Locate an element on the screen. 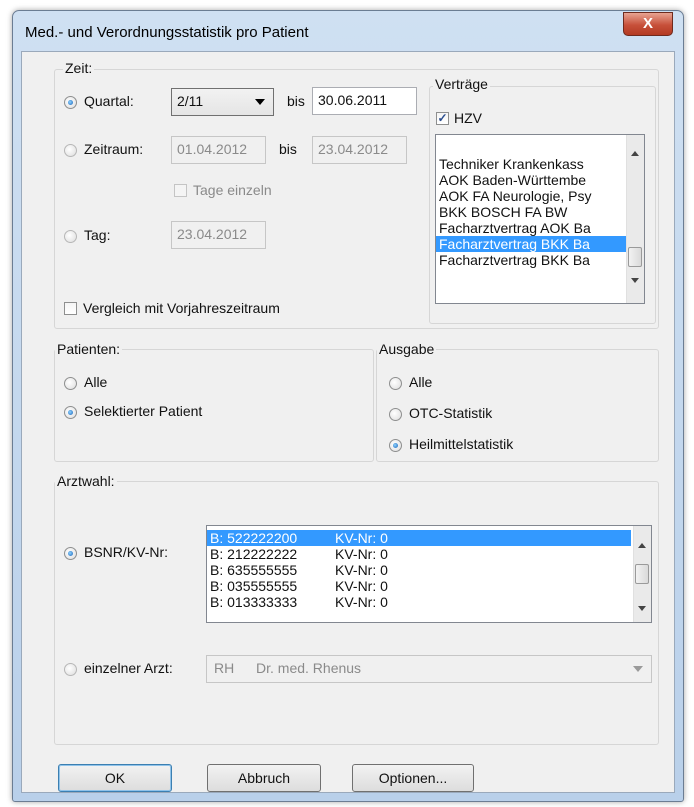 Image resolution: width=694 pixels, height=807 pixels. zeitraum-to-field: 23.04.2012 is located at coordinates (359, 150).